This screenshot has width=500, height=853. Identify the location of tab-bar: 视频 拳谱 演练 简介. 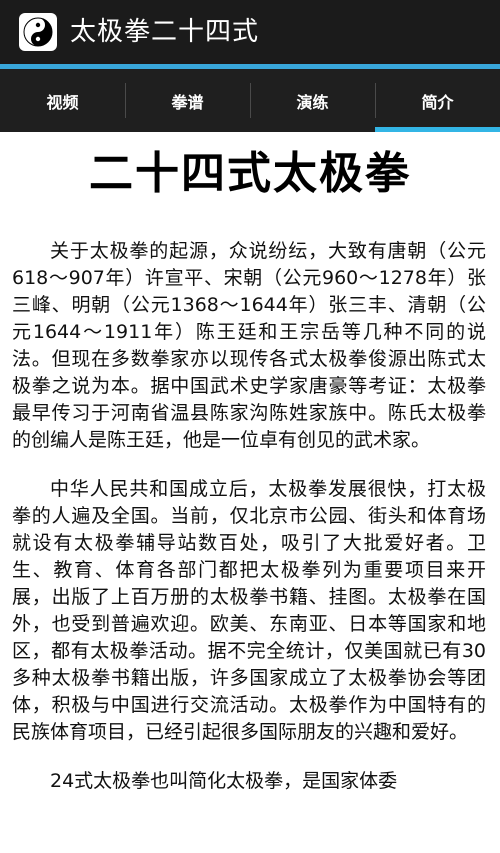
(250, 100).